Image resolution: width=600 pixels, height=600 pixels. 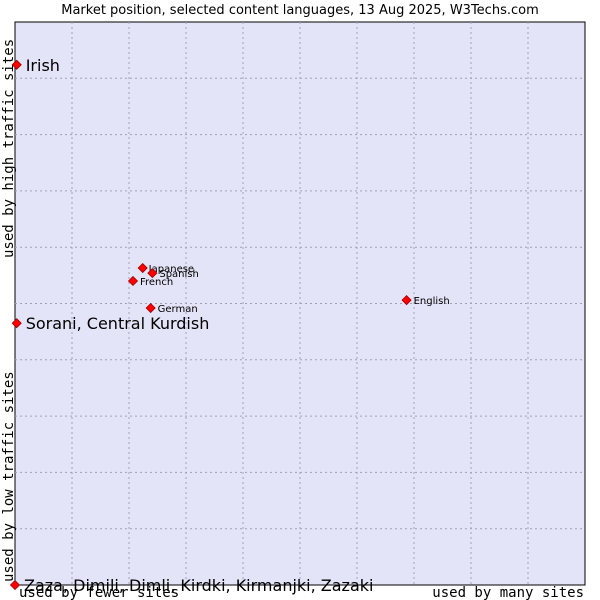 I want to click on point-label: Irish, so click(x=43, y=65).